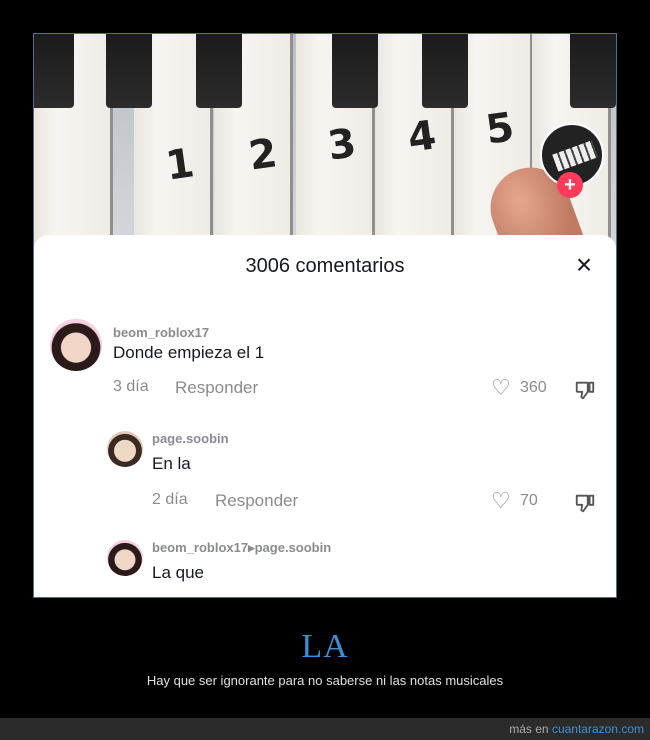 This screenshot has width=650, height=740. I want to click on comment-text: Donde empieza el 1, so click(189, 352).